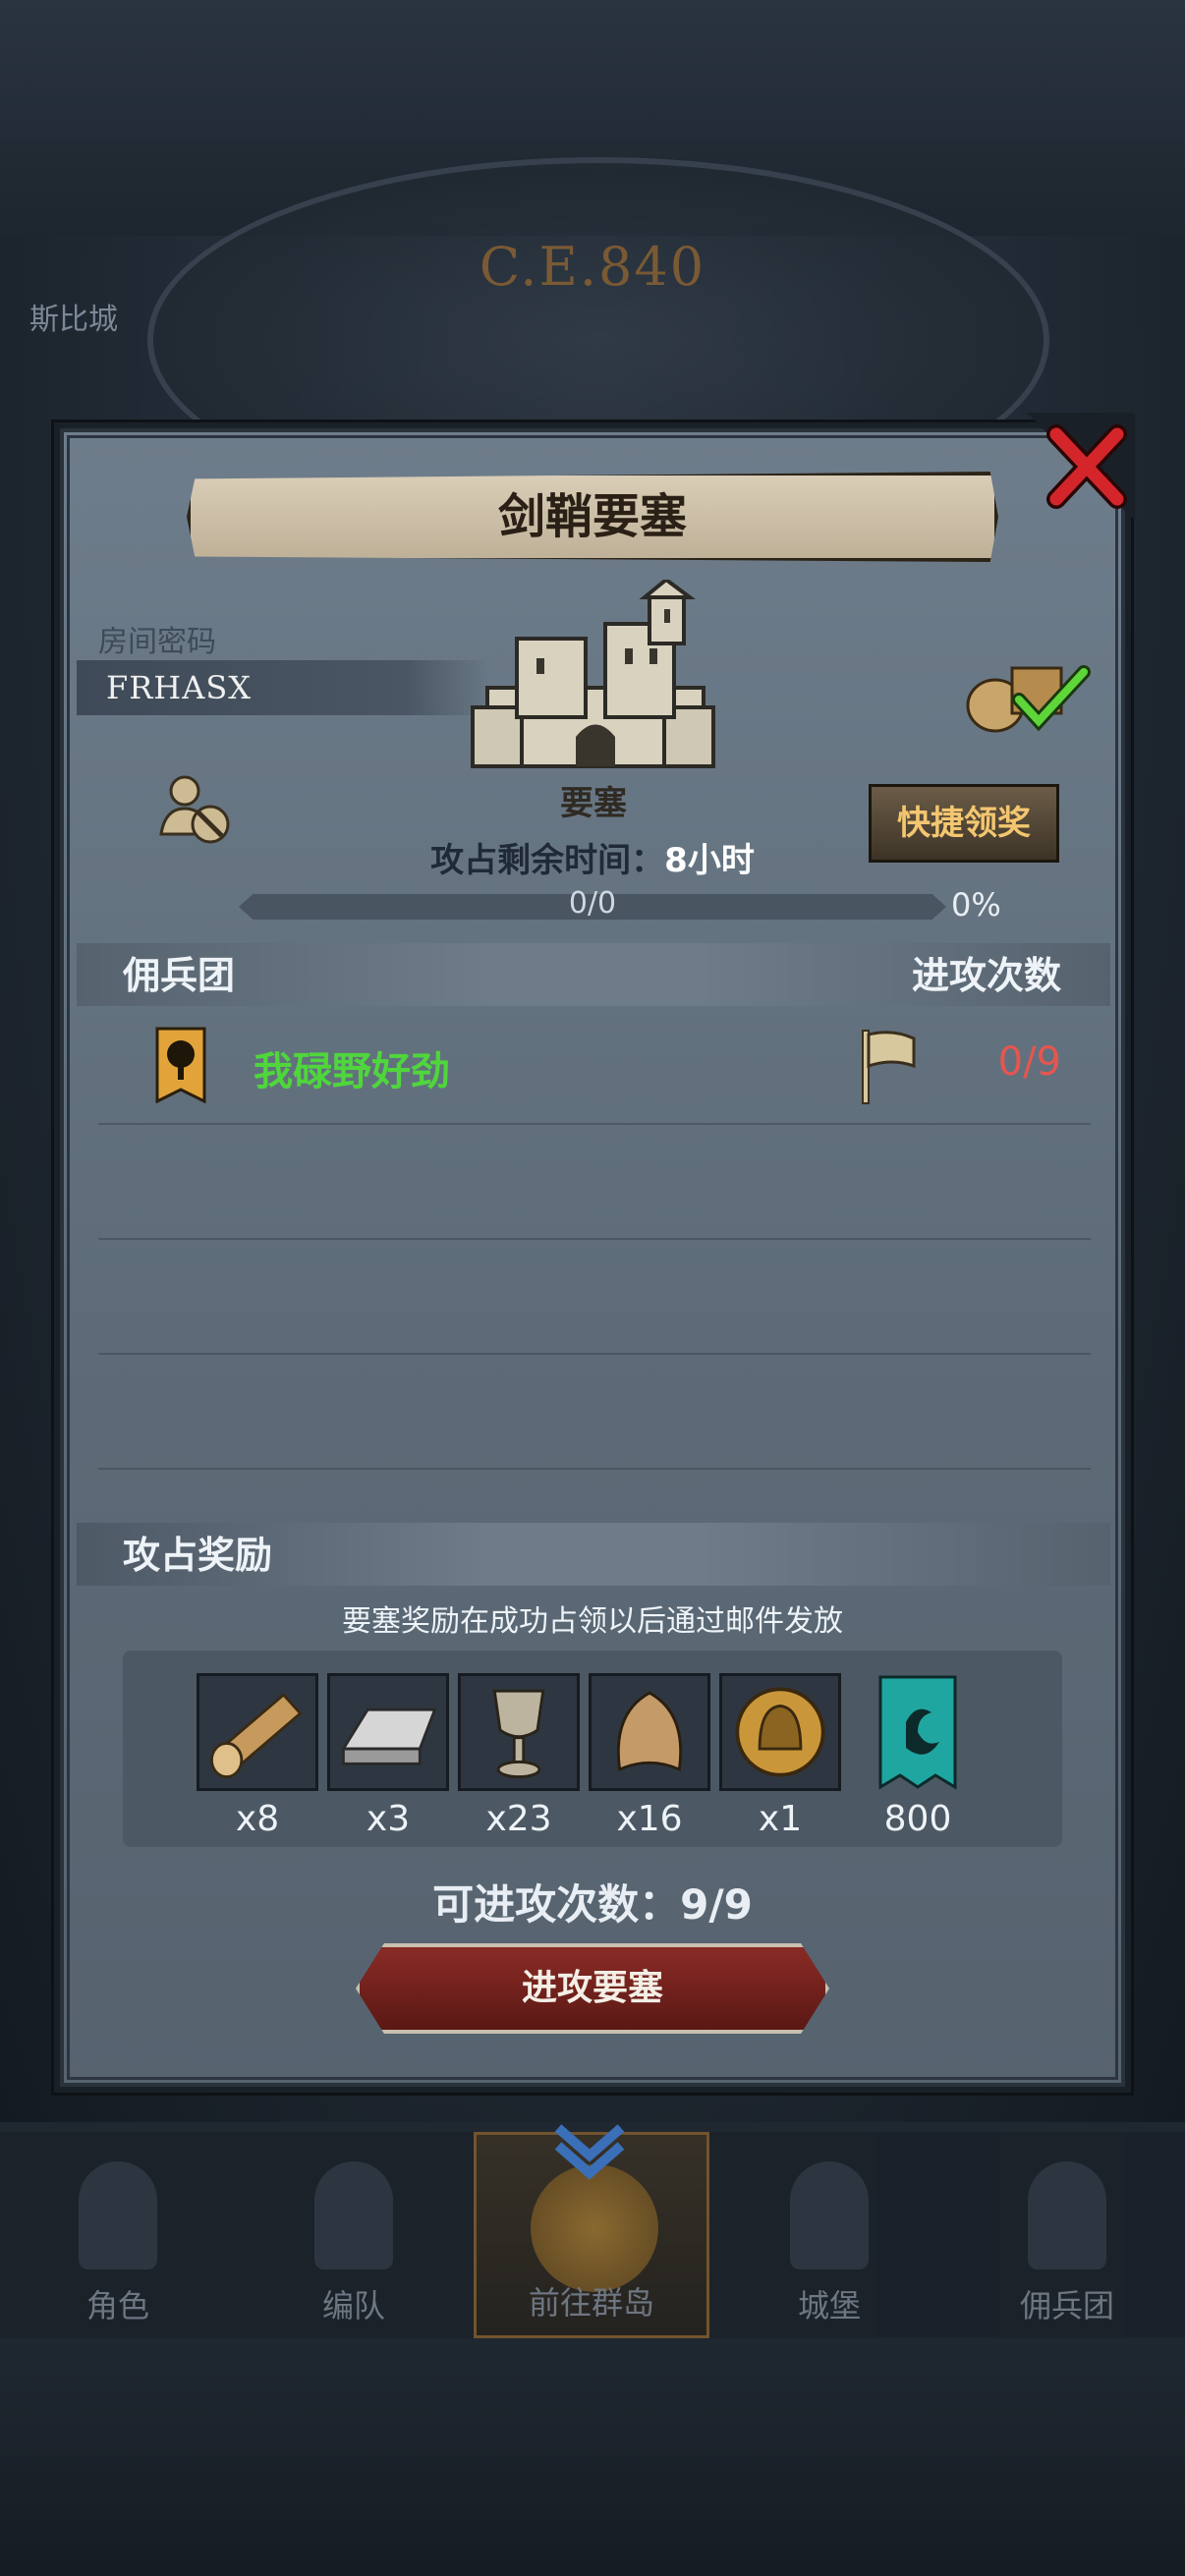 The width and height of the screenshot is (1185, 2576). What do you see at coordinates (976, 905) in the screenshot?
I see `capture-progress-percent: 0%` at bounding box center [976, 905].